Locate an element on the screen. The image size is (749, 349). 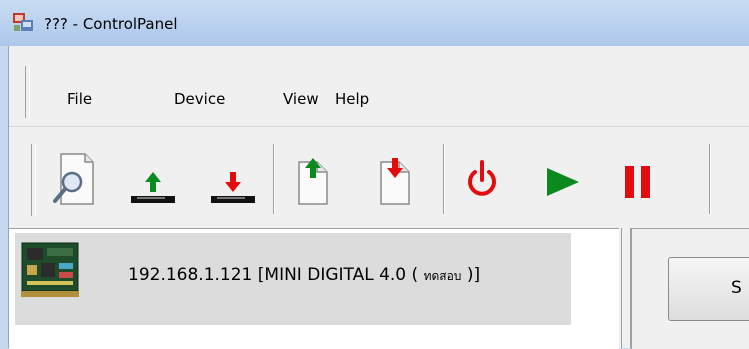
file-download-icon is located at coordinates (395, 181).